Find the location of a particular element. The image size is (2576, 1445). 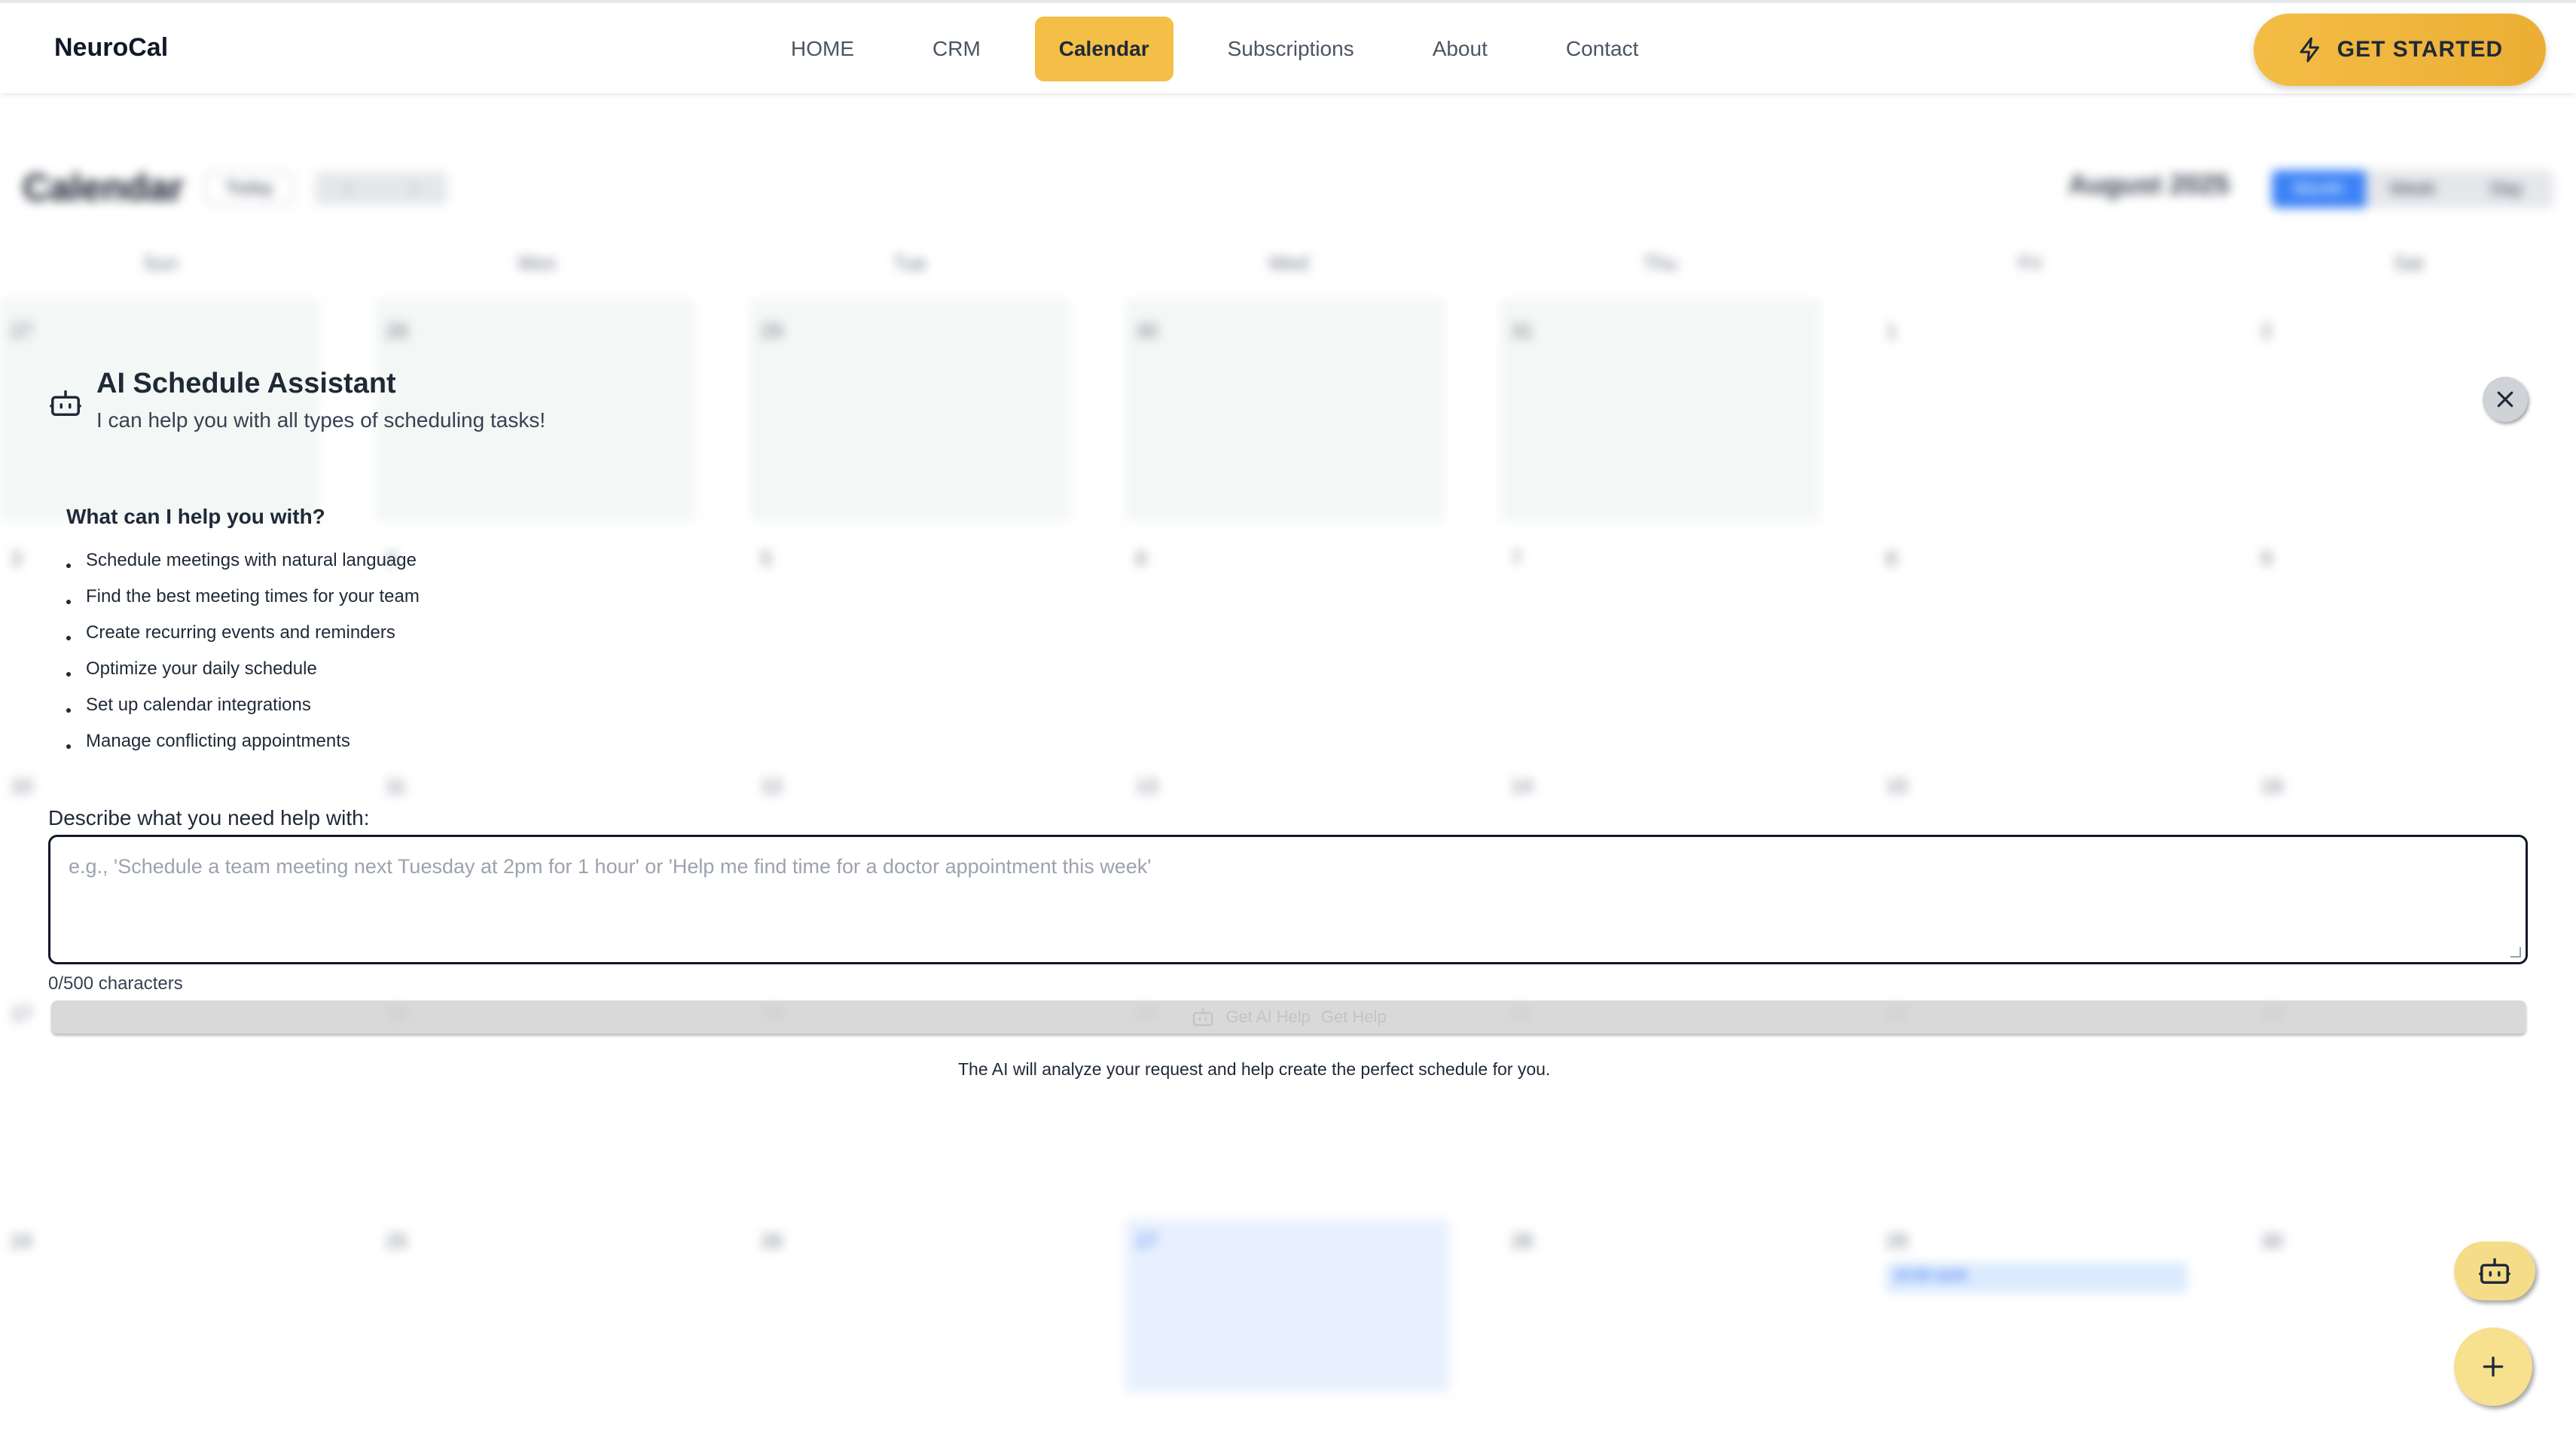

help-list-item: Schedule meetings with natural language is located at coordinates (243, 560).